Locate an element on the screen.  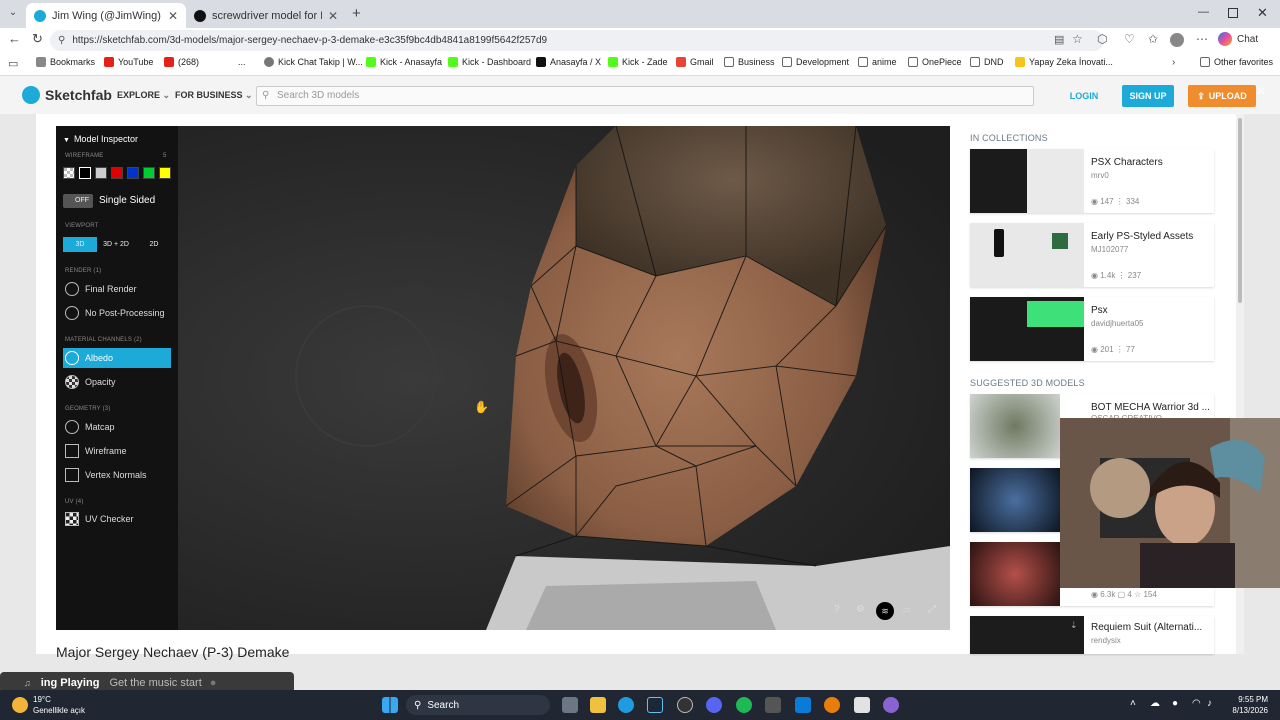
other-favorites: Other favorites is located at coordinates (1236, 62).